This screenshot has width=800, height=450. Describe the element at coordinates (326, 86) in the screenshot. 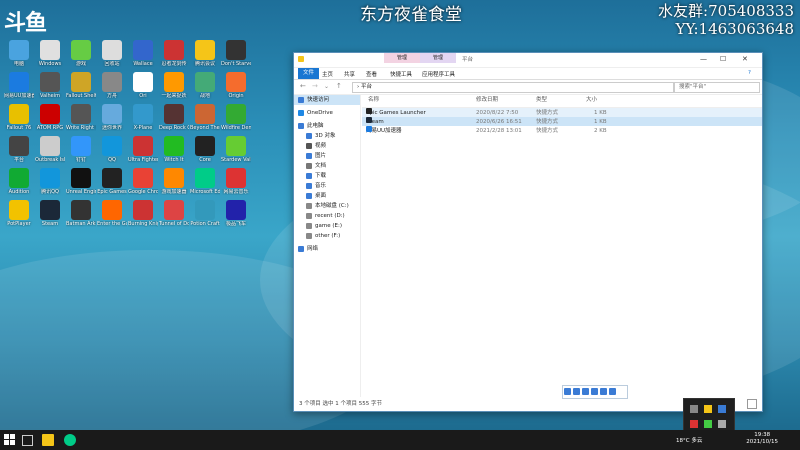

I see `recent-chevron-icon: ⌄` at that location.